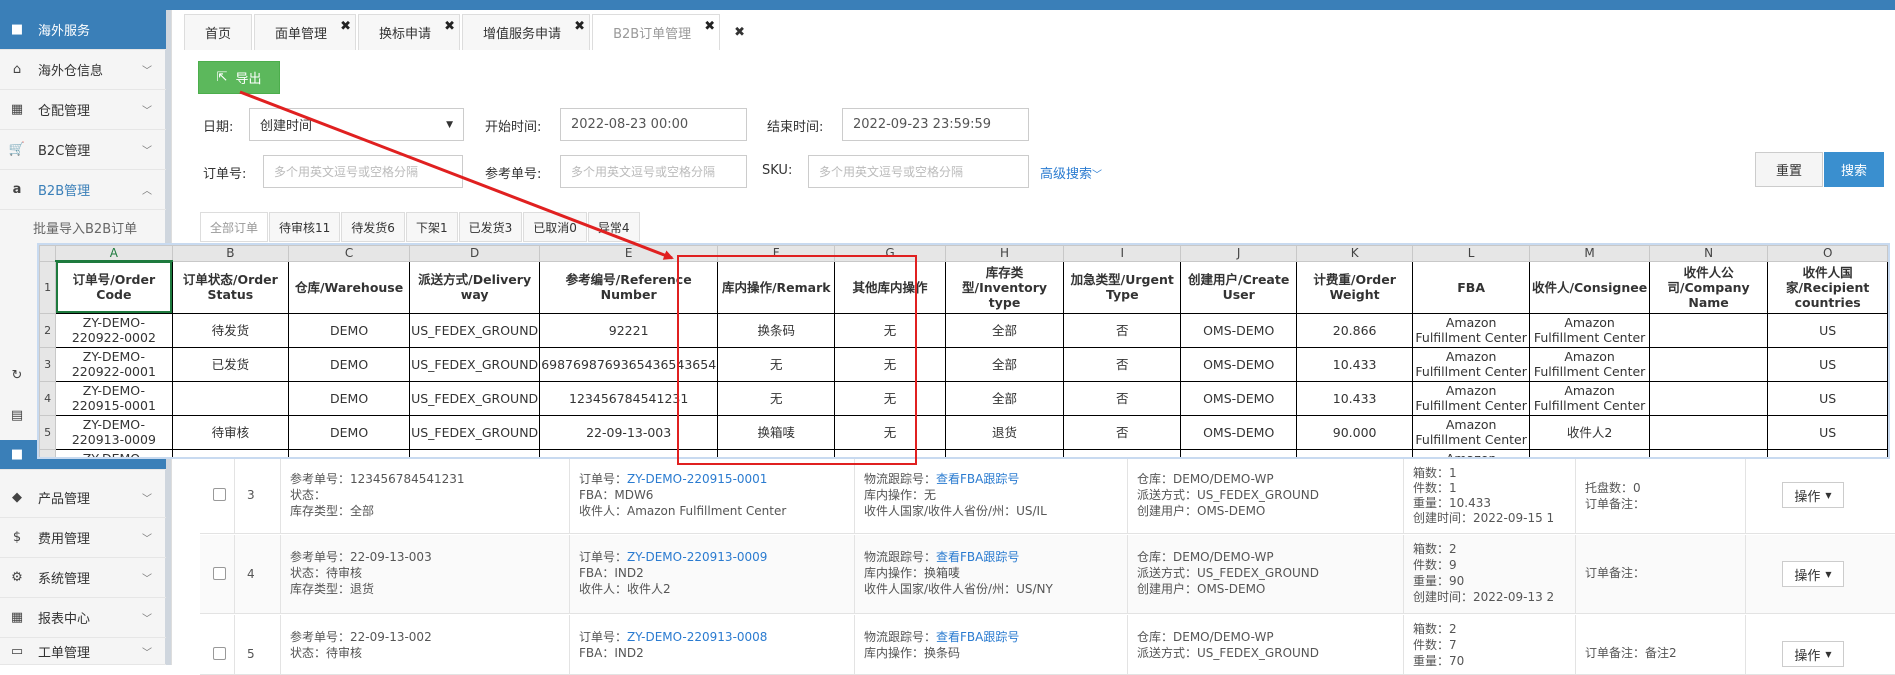 The image size is (1895, 675). Describe the element at coordinates (1004, 253) in the screenshot. I see `excel-column-letter: H` at that location.